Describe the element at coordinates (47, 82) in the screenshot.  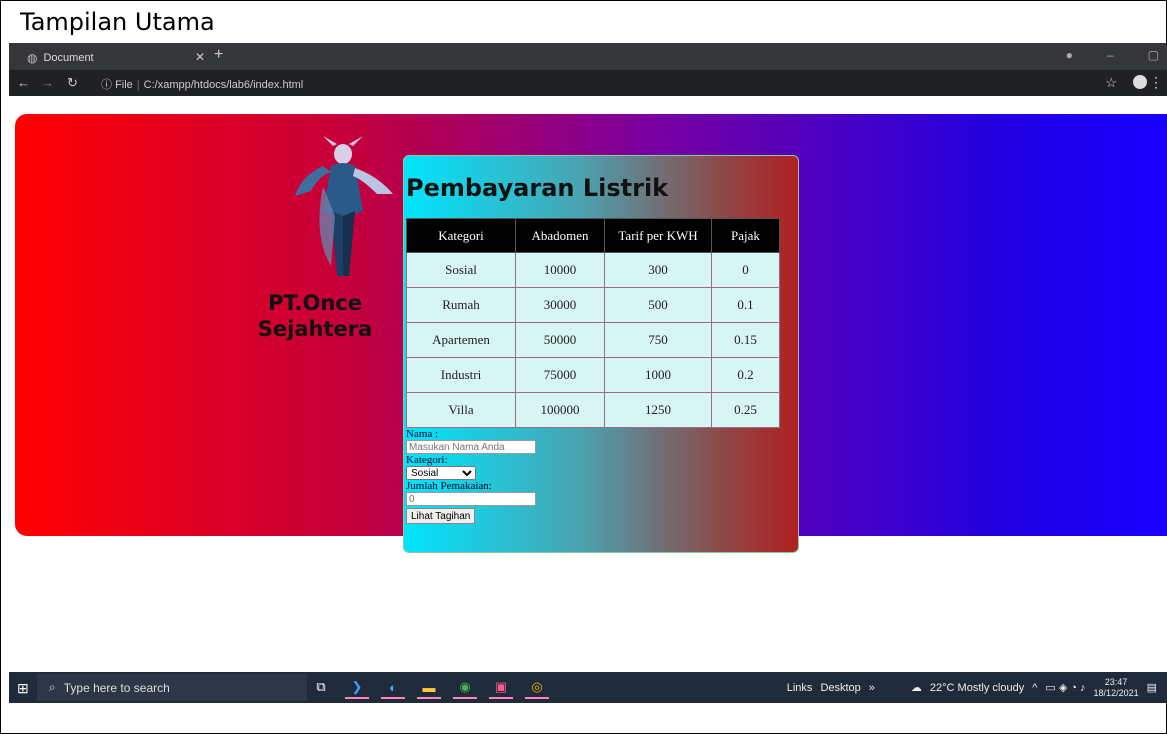
I see `forward-icon: →` at that location.